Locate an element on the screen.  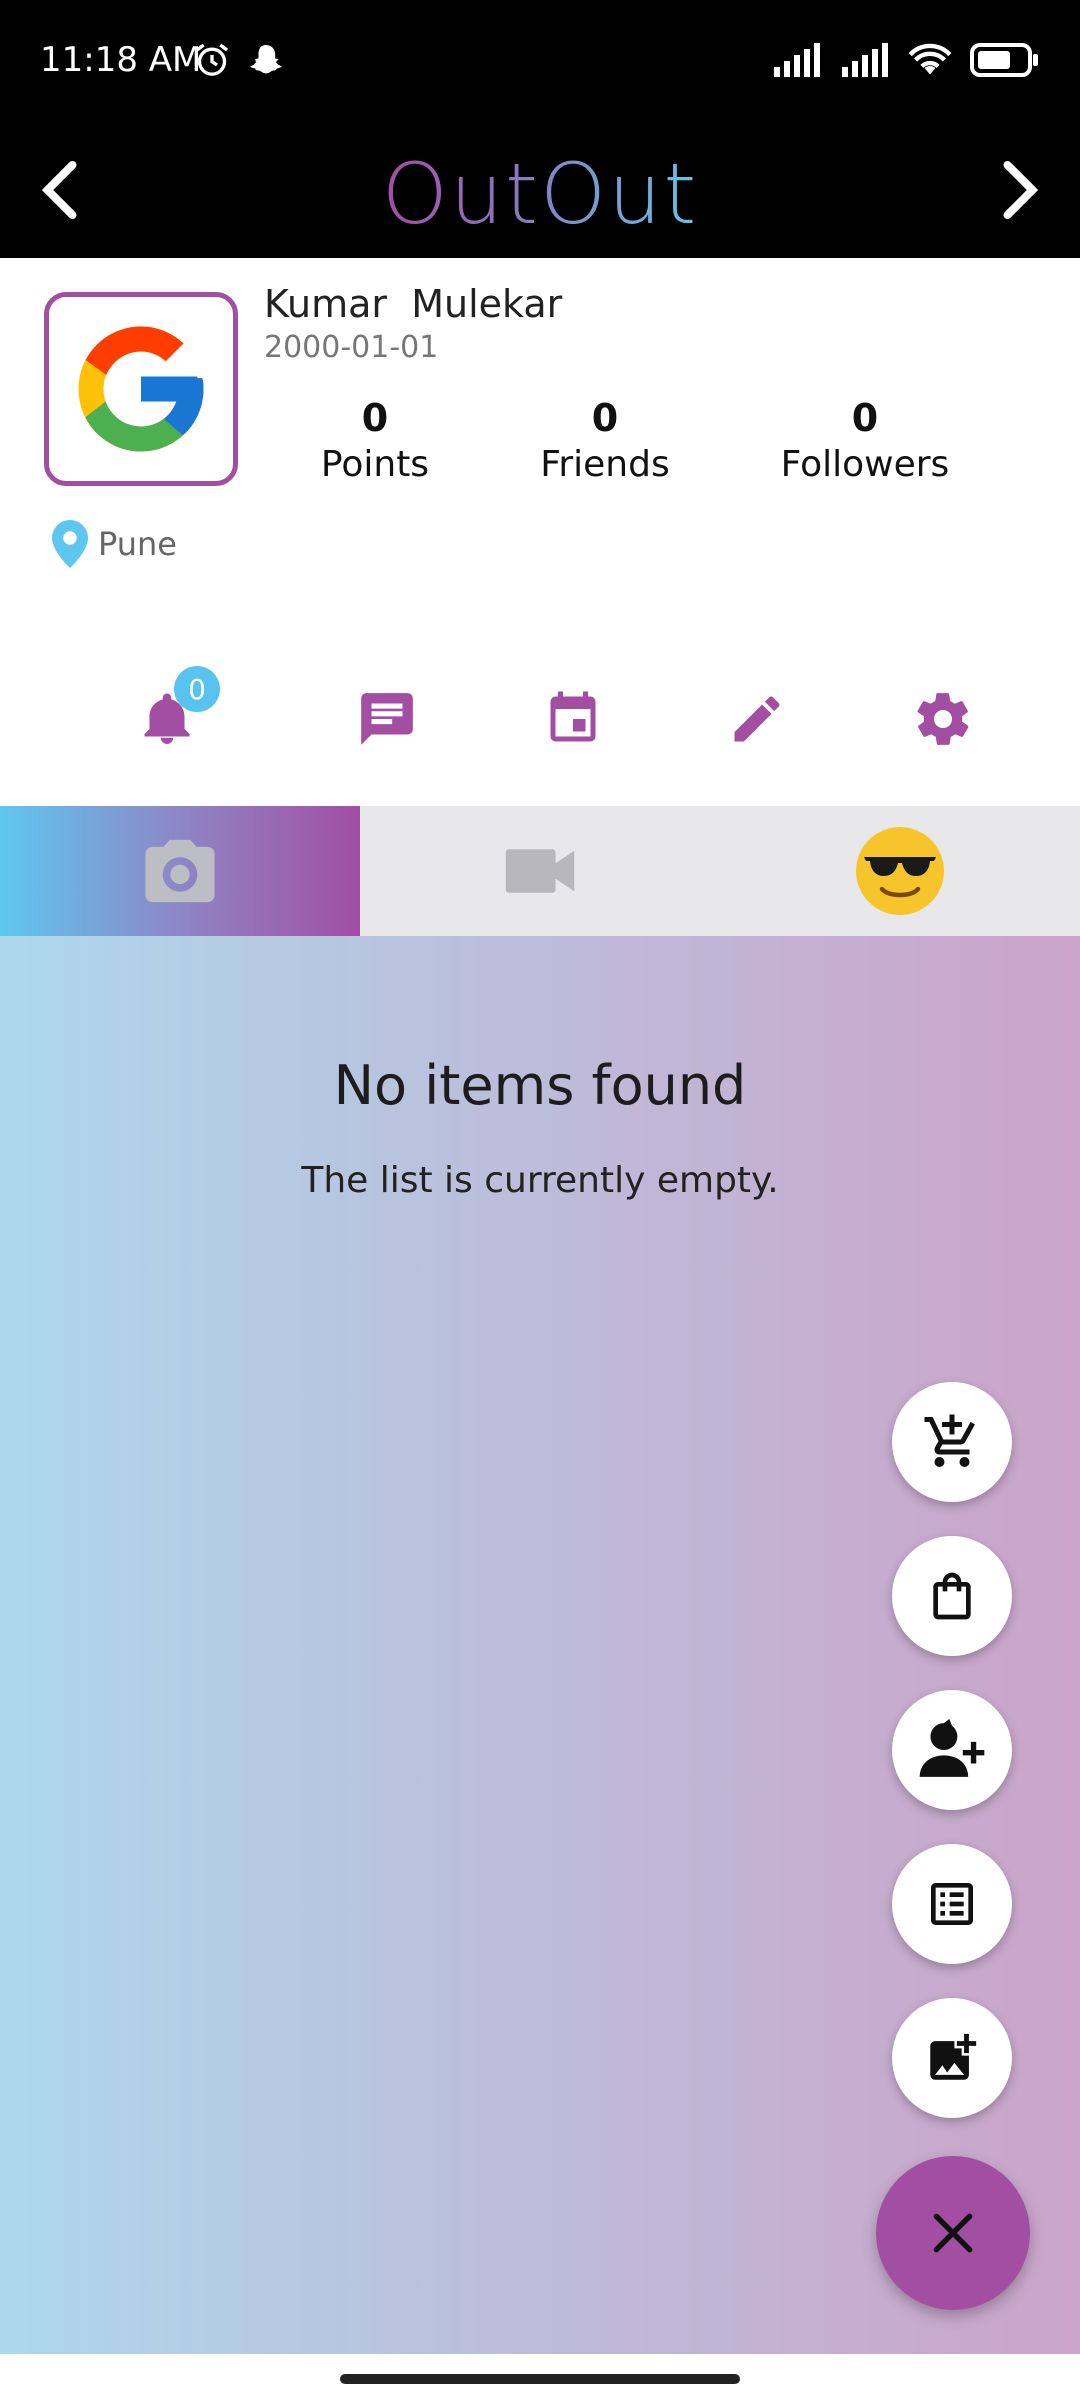
sunglasses-emoji-icon is located at coordinates (900, 871).